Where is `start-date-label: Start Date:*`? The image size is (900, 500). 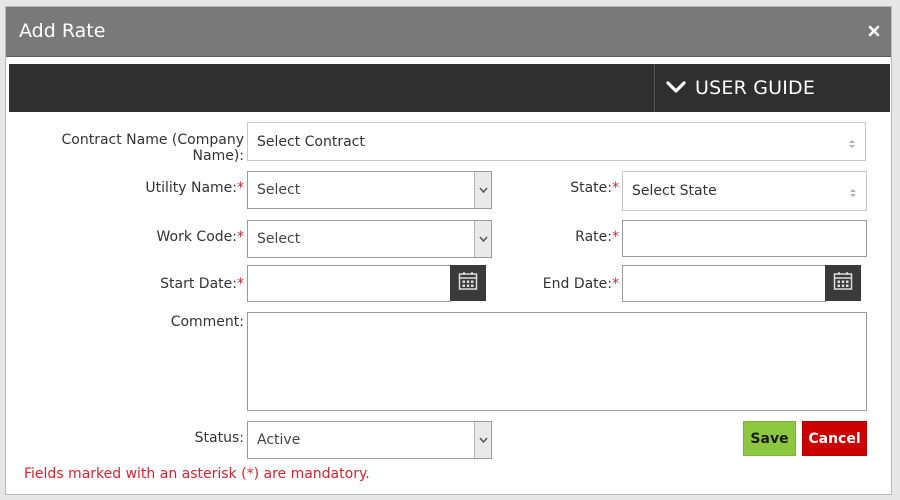 start-date-label: Start Date:* is located at coordinates (202, 284).